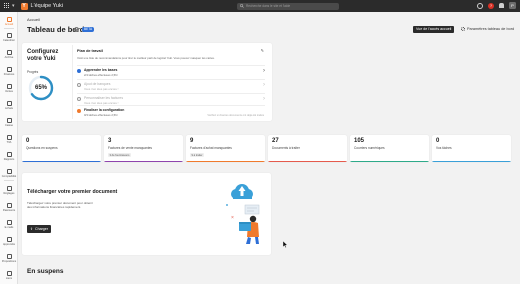  I want to click on step-subtitle: 2/4 tâches effectuées 2,5hr, so click(101, 74).